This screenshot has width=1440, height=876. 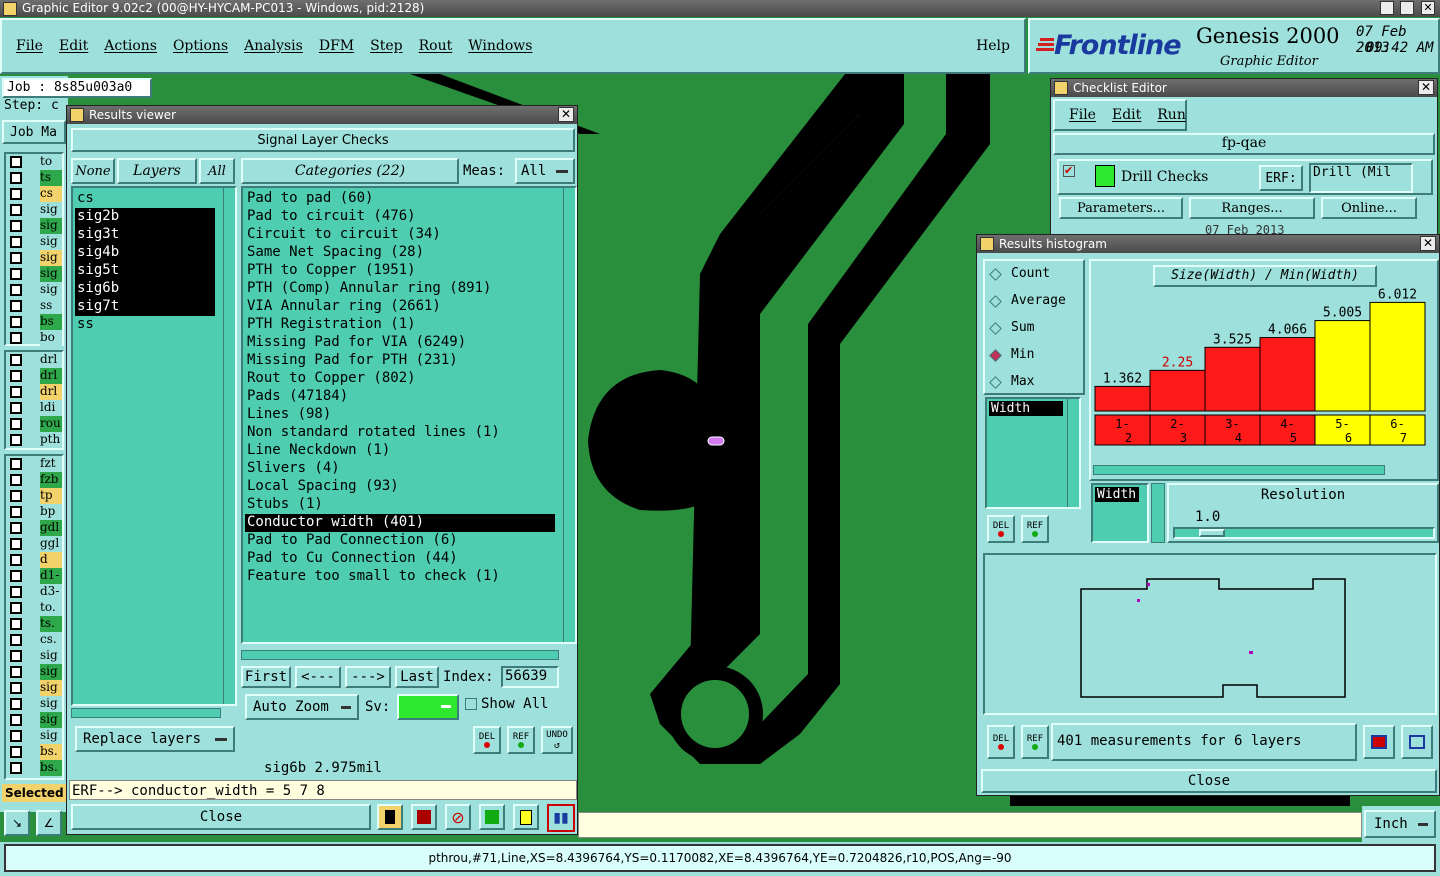 What do you see at coordinates (1034, 301) in the screenshot?
I see `mode-radio: Average` at bounding box center [1034, 301].